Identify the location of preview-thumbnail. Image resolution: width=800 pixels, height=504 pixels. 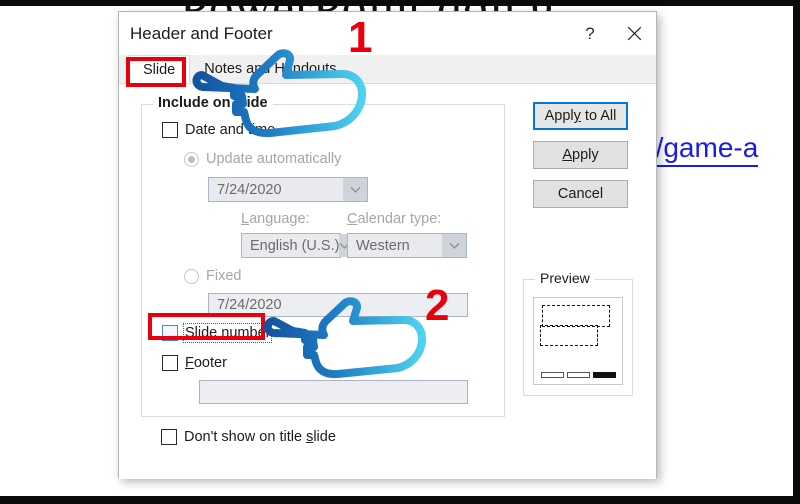
(578, 341).